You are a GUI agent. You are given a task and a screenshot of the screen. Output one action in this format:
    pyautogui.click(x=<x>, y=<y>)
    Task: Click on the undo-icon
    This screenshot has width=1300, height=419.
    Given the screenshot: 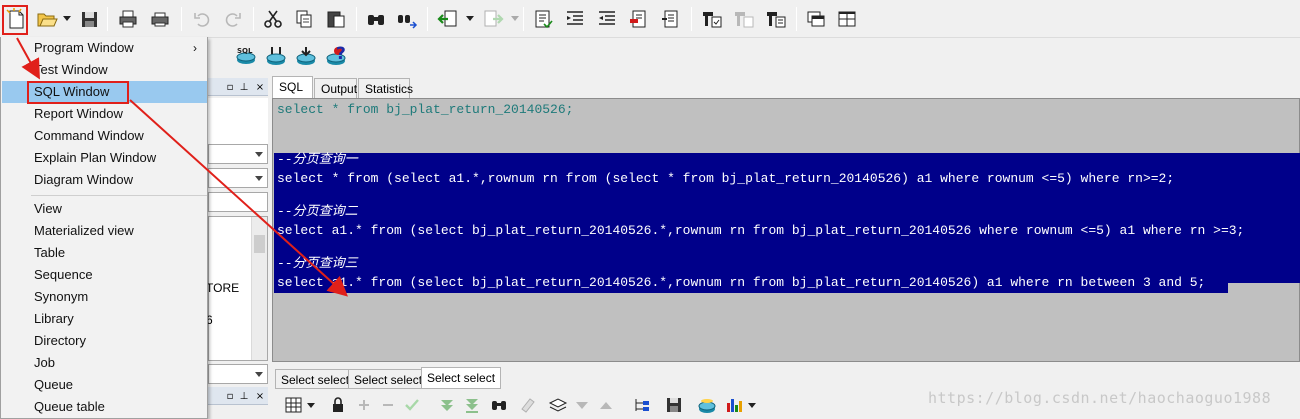 What is the action you would take?
    pyautogui.click(x=202, y=19)
    